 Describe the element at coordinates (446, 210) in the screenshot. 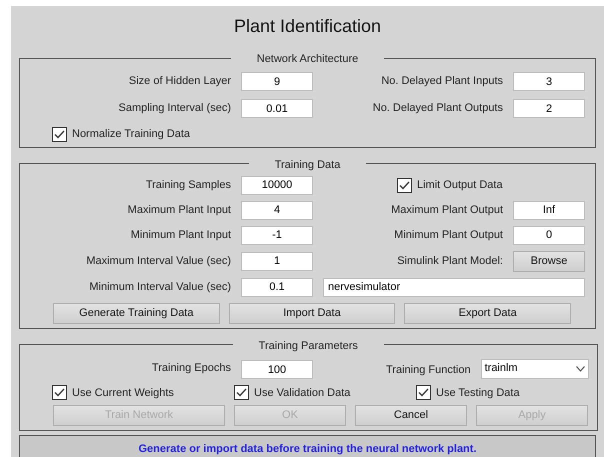

I see `field-label: Maximum Plant Output` at that location.